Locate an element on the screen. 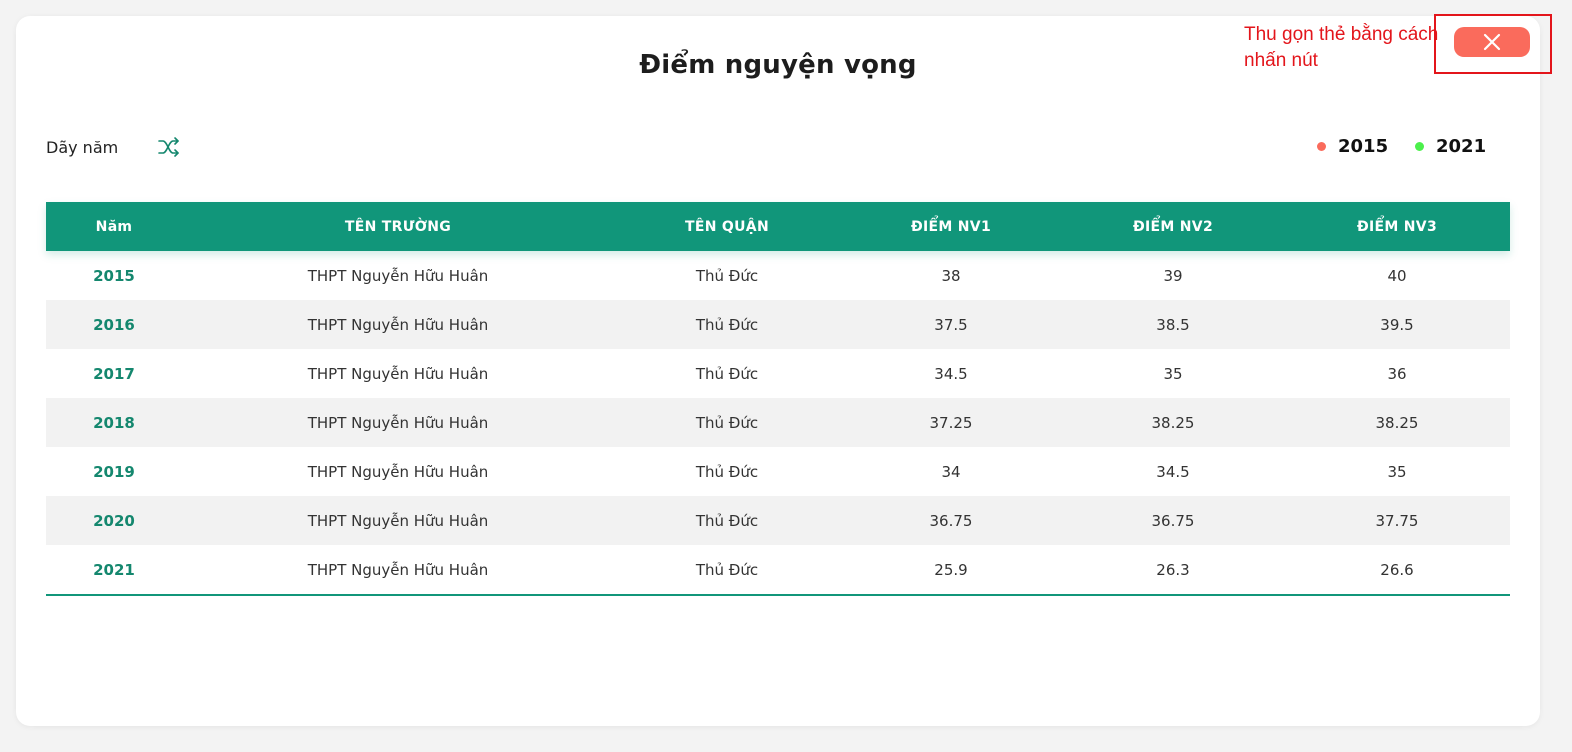  collapse-hint: Thu gọn thẻ bằng cách nhấn nút is located at coordinates (1341, 47).